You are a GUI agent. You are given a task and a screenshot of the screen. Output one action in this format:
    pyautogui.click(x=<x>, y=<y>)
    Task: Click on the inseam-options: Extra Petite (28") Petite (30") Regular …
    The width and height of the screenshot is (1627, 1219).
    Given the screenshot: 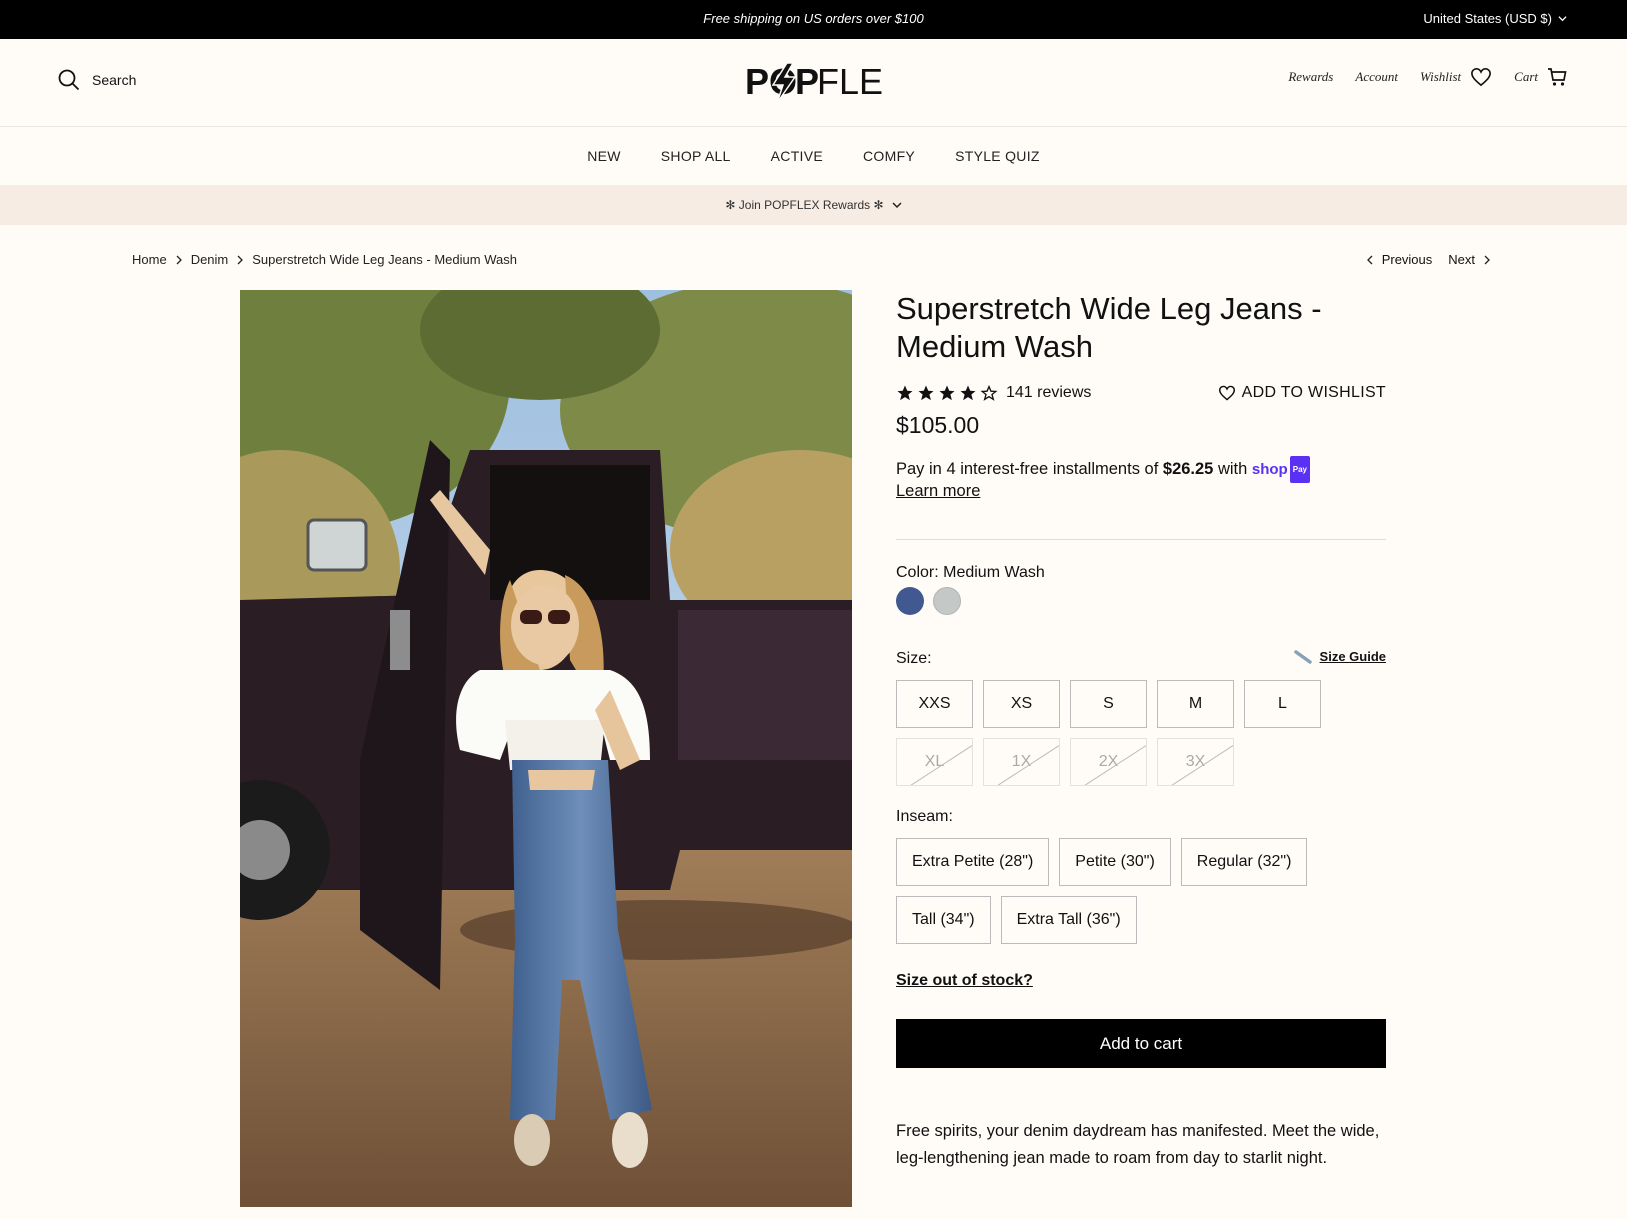 What is the action you would take?
    pyautogui.click(x=1141, y=891)
    